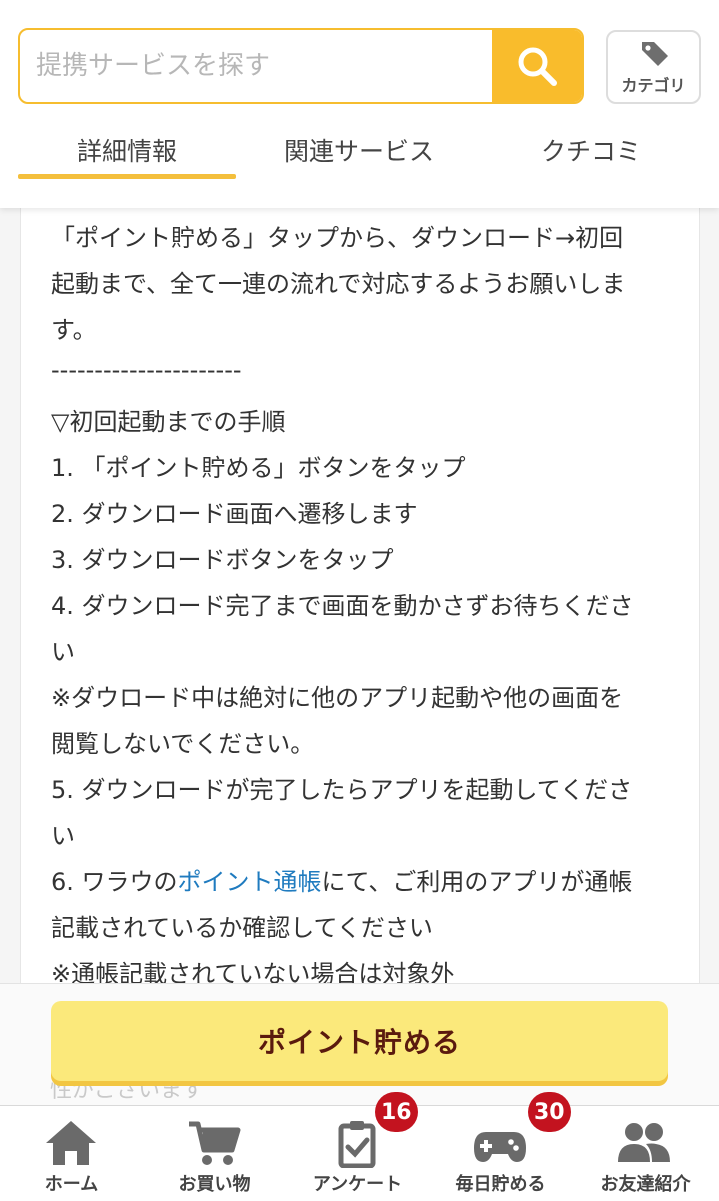 This screenshot has height=1201, width=719. What do you see at coordinates (477, 882) in the screenshot?
I see `step-6-suffix: にて、ご利用のアプリが通帳` at bounding box center [477, 882].